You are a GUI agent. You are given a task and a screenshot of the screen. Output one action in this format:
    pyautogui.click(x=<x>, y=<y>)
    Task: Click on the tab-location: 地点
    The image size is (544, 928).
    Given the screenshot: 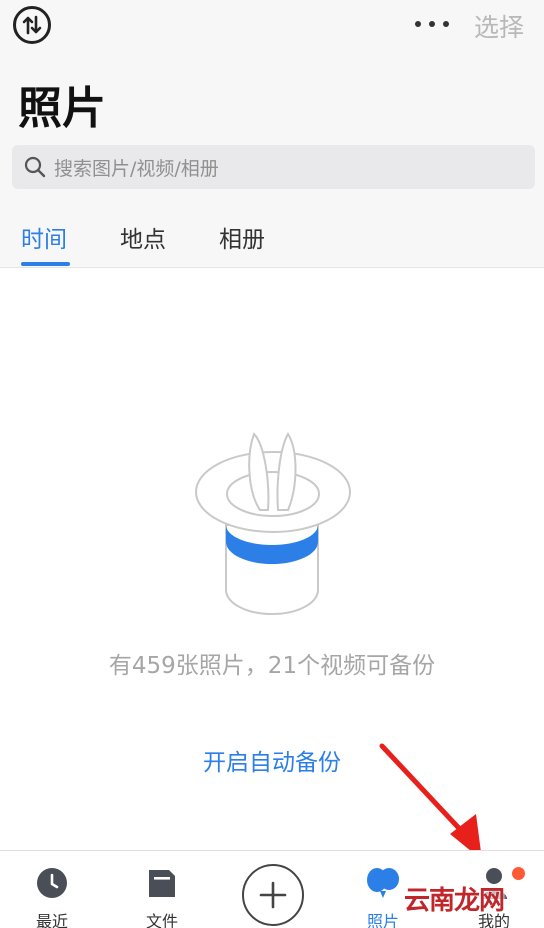 What is the action you would take?
    pyautogui.click(x=143, y=237)
    